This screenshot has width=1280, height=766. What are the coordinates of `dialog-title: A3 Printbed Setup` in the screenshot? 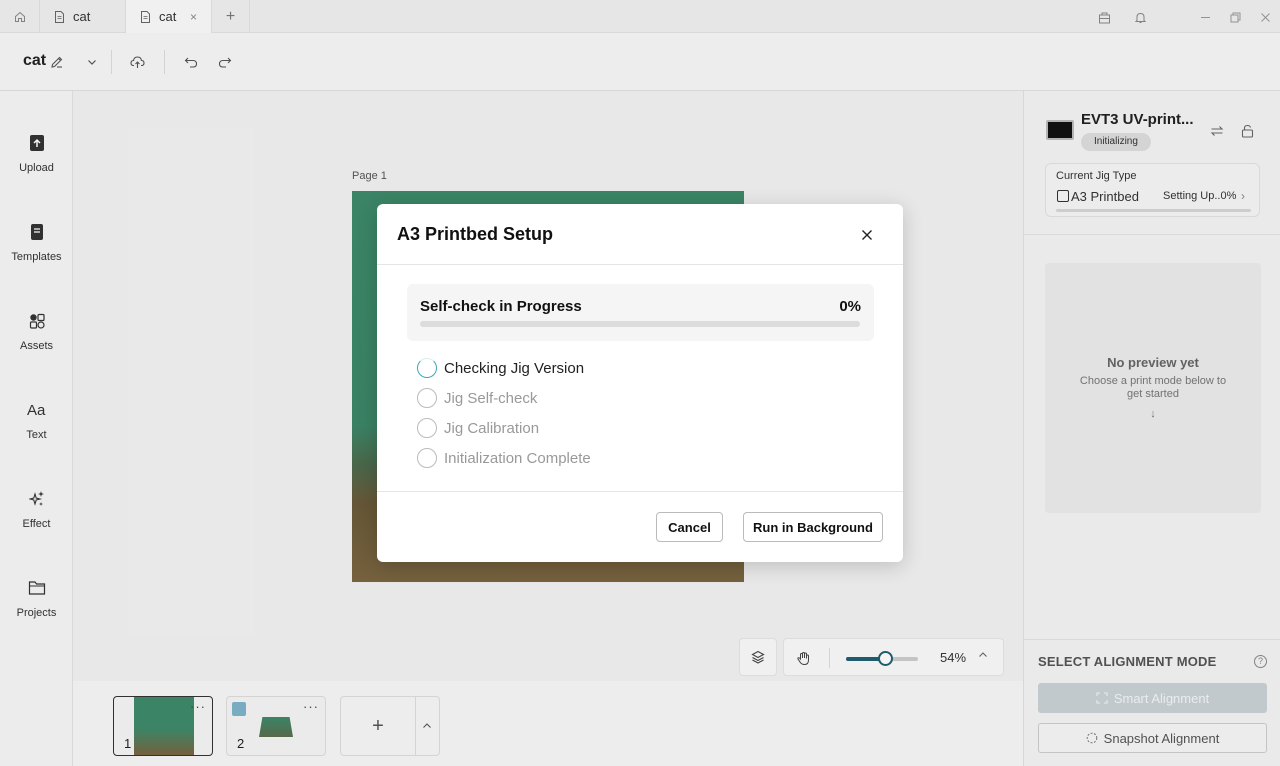 It's located at (475, 234).